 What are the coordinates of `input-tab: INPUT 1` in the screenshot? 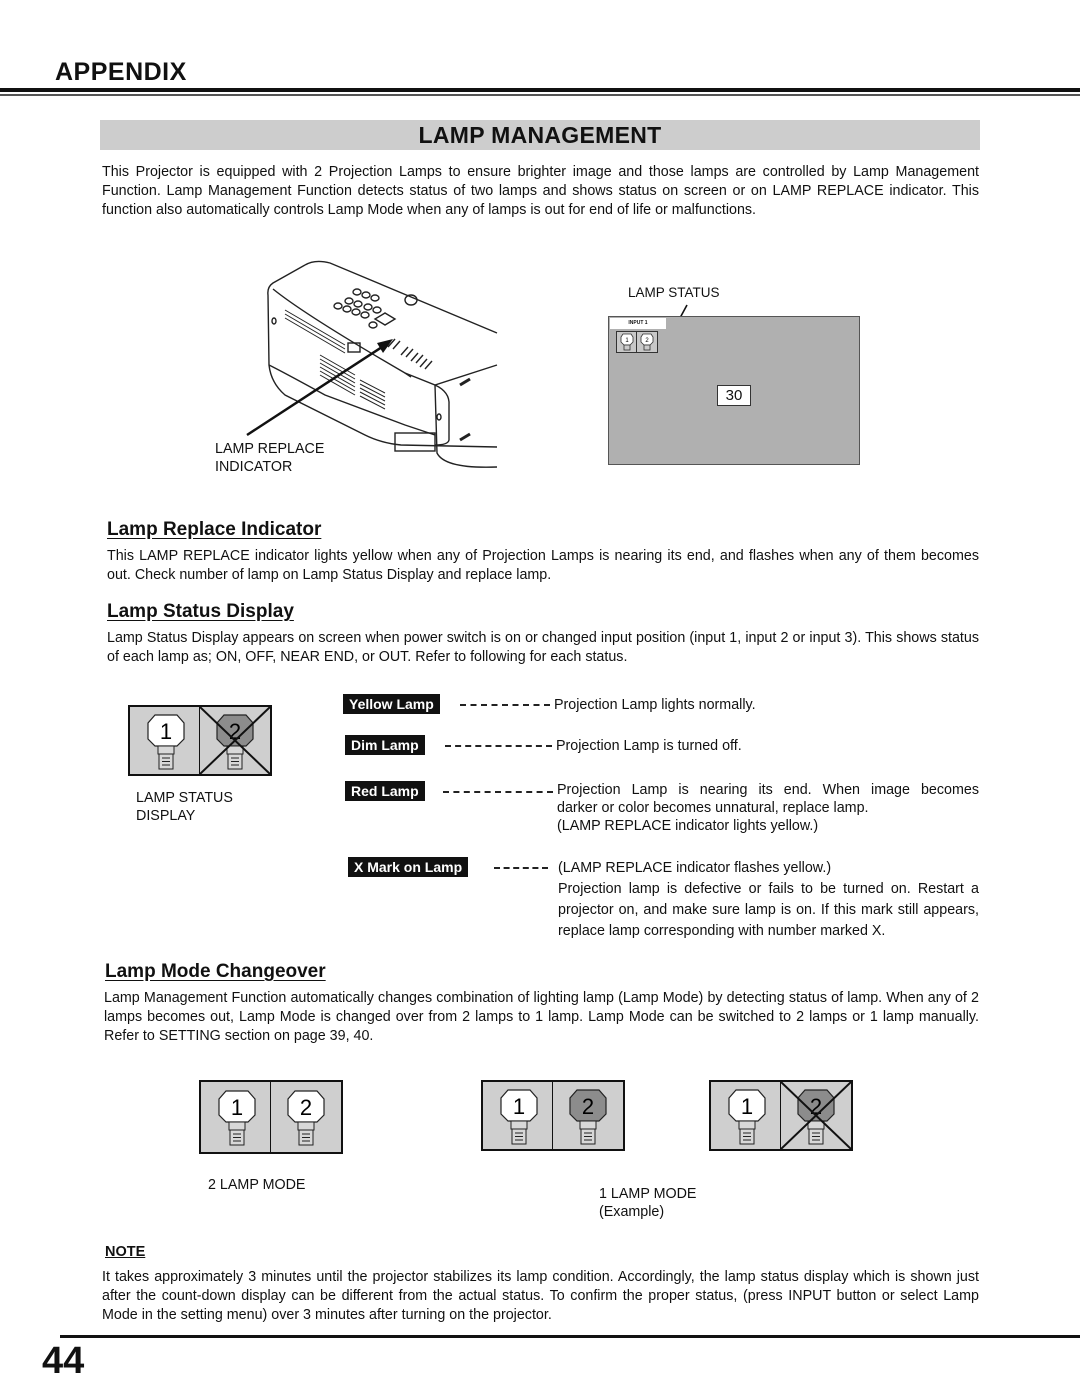 It's located at (638, 323).